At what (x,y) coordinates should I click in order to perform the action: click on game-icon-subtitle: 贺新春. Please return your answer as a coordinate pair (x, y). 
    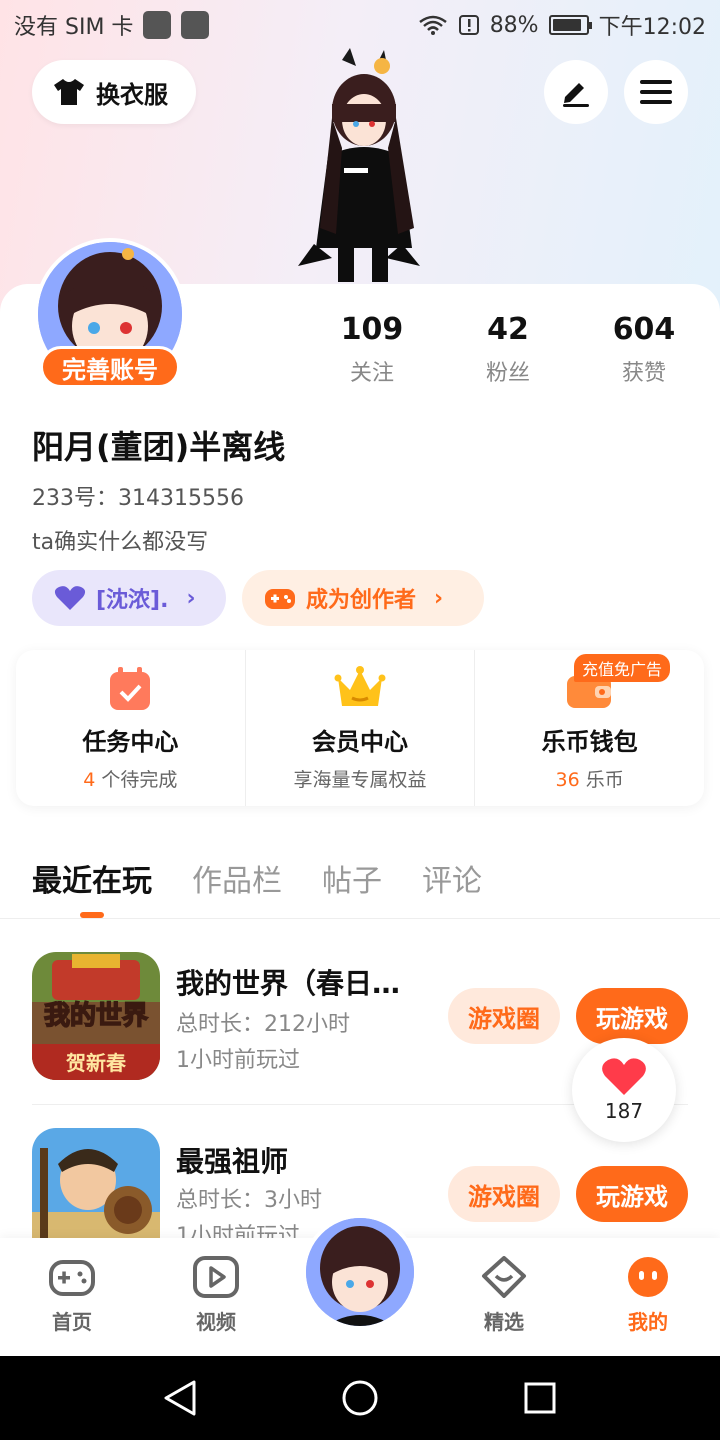
    Looking at the image, I should click on (96, 1063).